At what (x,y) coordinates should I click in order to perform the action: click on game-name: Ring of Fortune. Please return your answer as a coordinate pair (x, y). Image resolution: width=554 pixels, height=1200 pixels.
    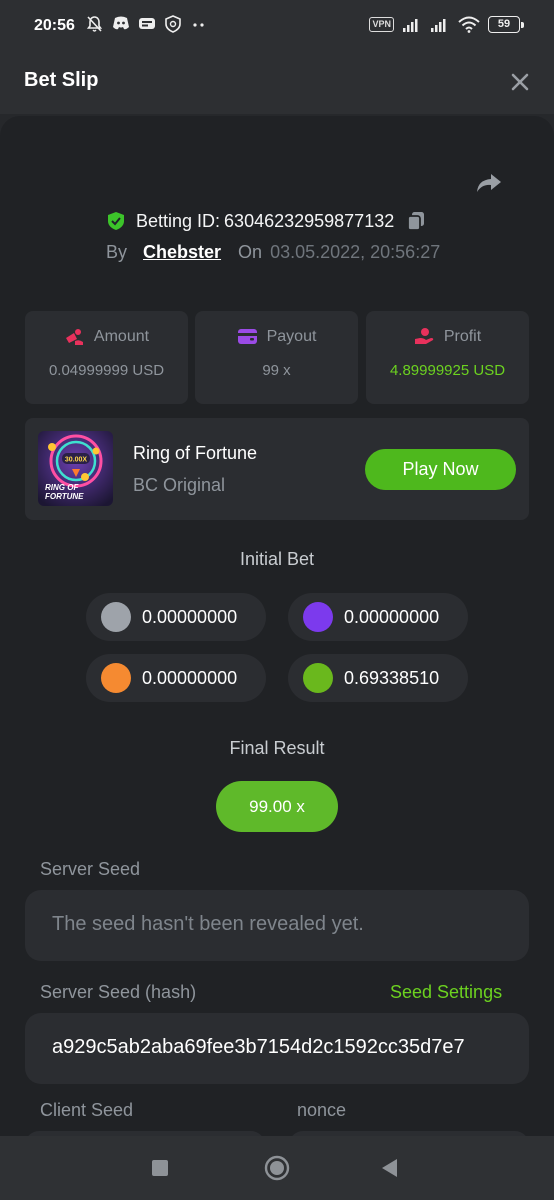
    Looking at the image, I should click on (195, 453).